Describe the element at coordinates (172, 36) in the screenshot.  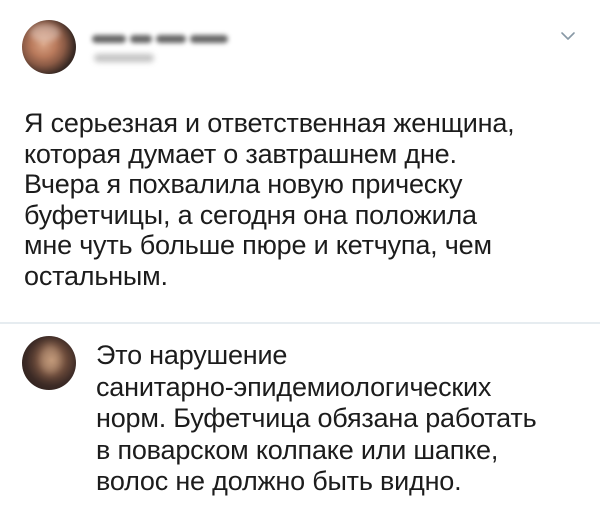
I see `author-name-blurred` at that location.